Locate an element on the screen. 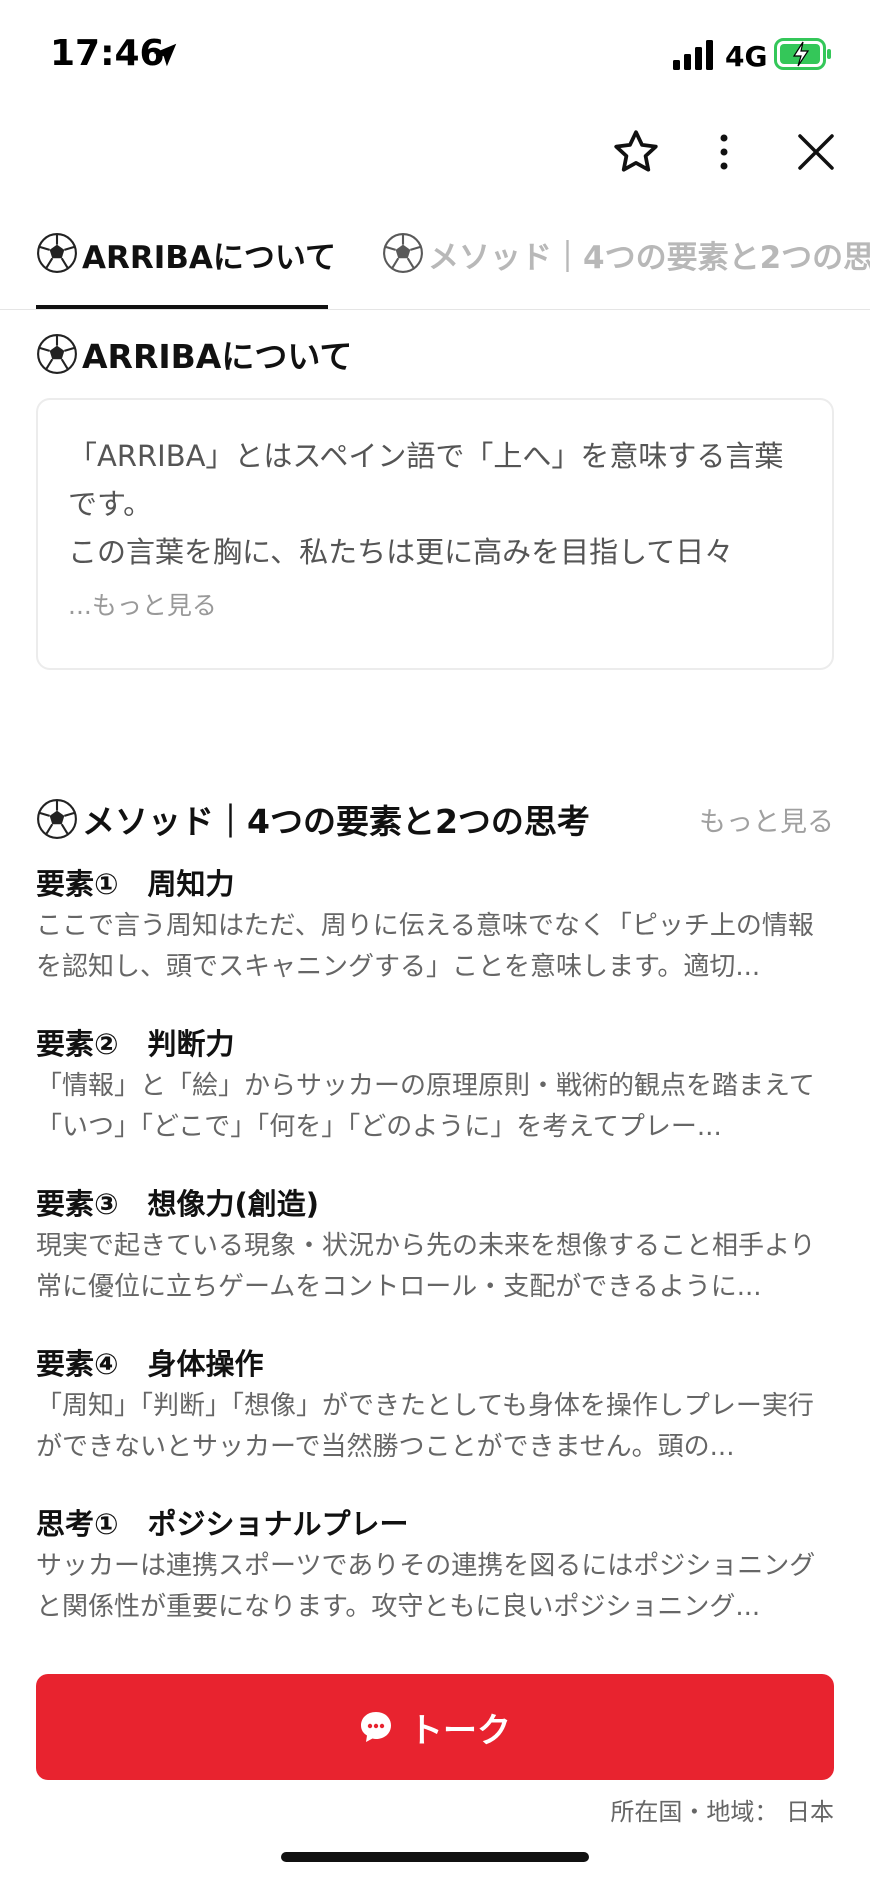 The image size is (870, 1882). method-item-heading: 要素① 周知力 is located at coordinates (135, 884).